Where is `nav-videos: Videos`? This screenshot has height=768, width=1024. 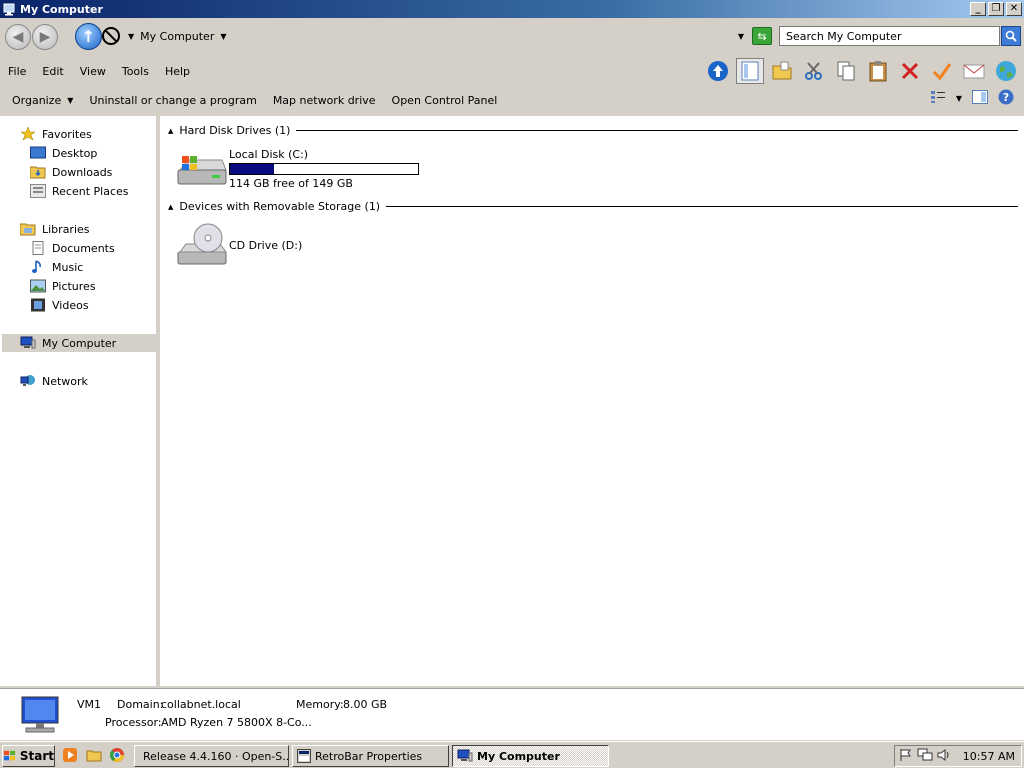
nav-videos: Videos is located at coordinates (59, 305).